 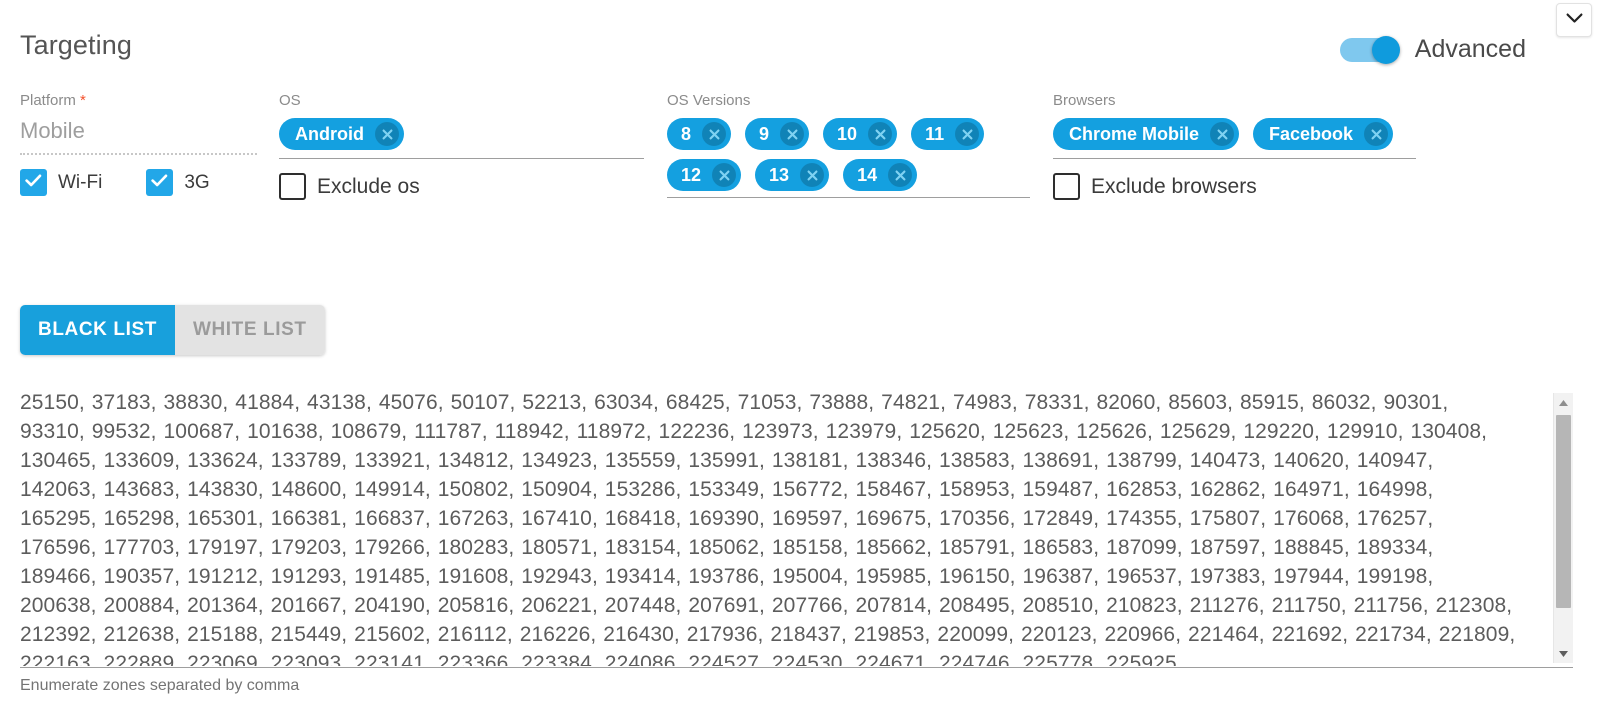 I want to click on panel-header: Targeting Advanced, so click(x=800, y=46).